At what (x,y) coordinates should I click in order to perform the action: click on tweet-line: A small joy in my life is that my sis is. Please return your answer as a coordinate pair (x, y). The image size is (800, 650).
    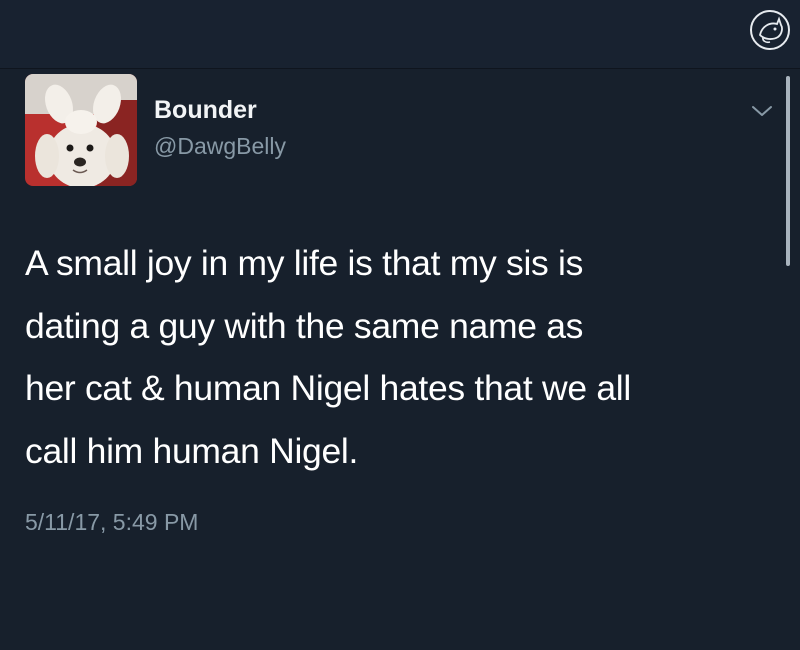
    Looking at the image, I should click on (304, 263).